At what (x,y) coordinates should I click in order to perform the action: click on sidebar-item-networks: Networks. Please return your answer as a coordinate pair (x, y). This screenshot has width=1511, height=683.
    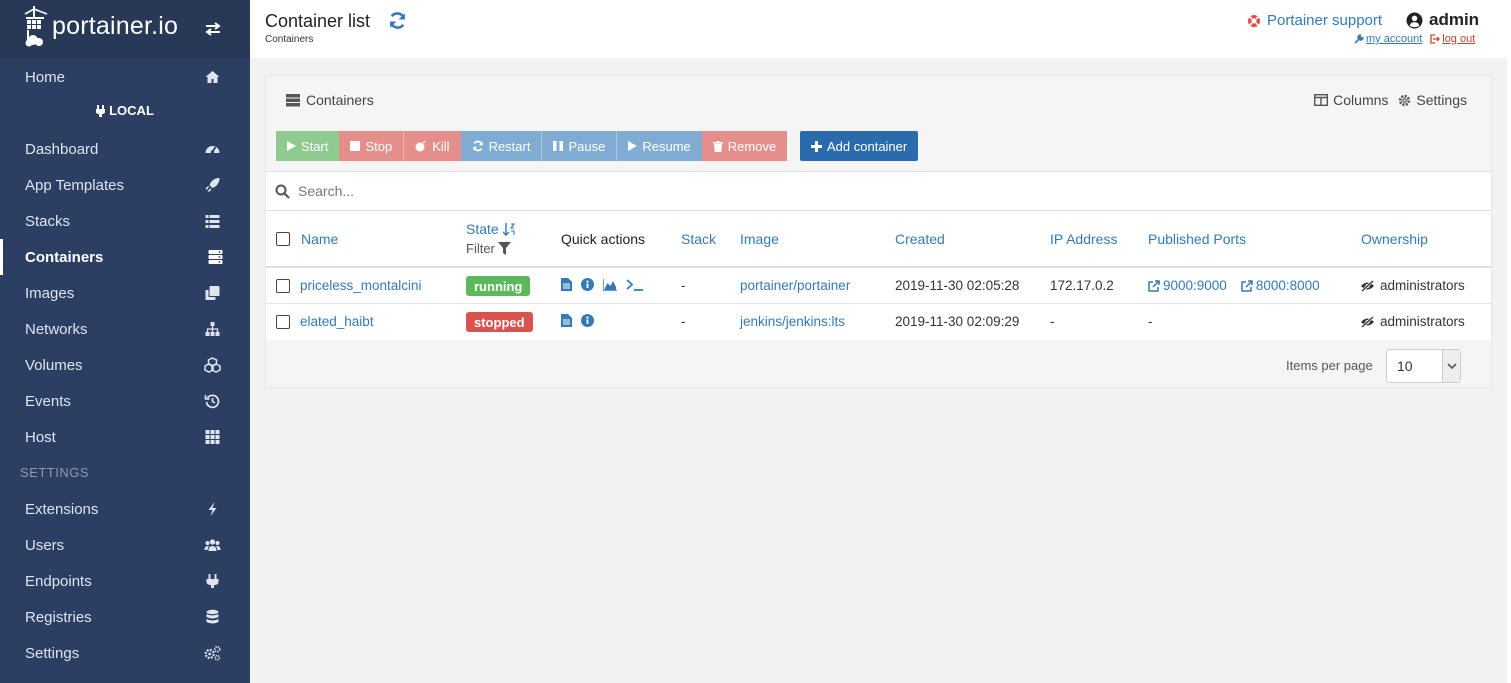
    Looking at the image, I should click on (125, 329).